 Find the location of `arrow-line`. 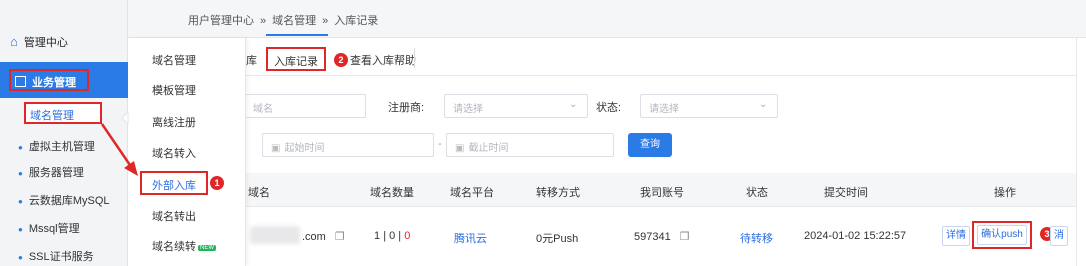

arrow-line is located at coordinates (117, 146).